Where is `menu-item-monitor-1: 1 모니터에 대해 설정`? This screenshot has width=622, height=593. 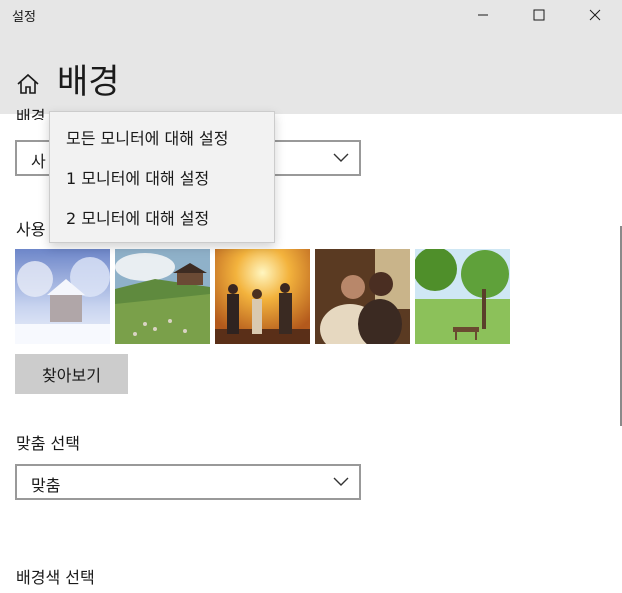 menu-item-monitor-1: 1 모니터에 대해 설정 is located at coordinates (137, 177).